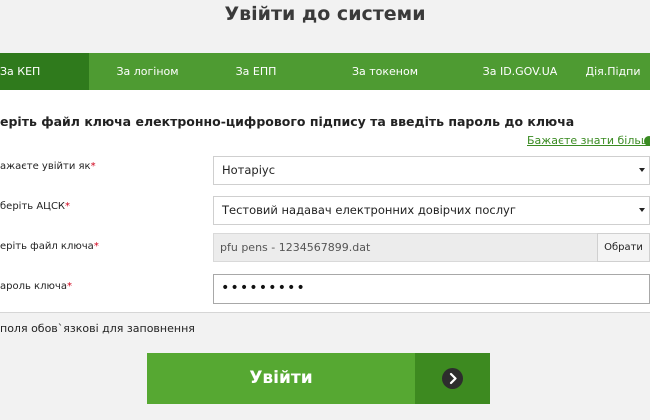 This screenshot has width=650, height=420. I want to click on learn-more-link: Бажаєте знати більше, so click(588, 140).